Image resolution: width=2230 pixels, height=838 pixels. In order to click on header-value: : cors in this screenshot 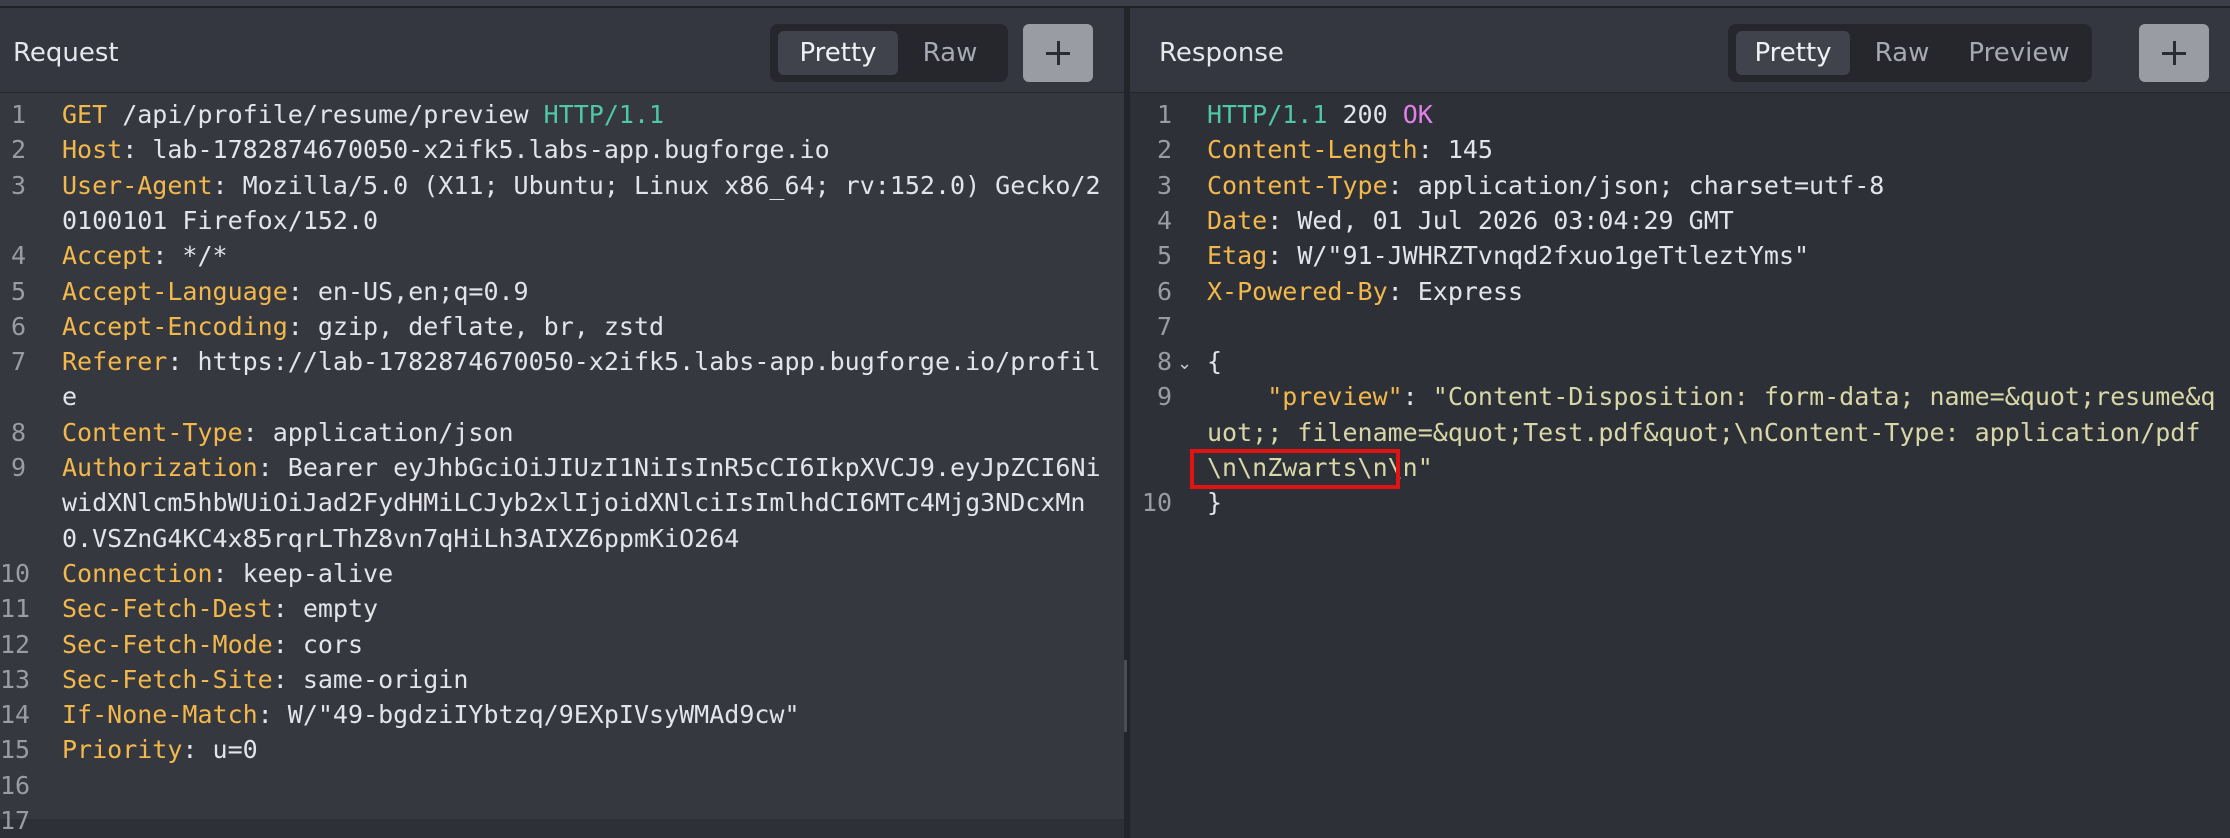, I will do `click(318, 644)`.